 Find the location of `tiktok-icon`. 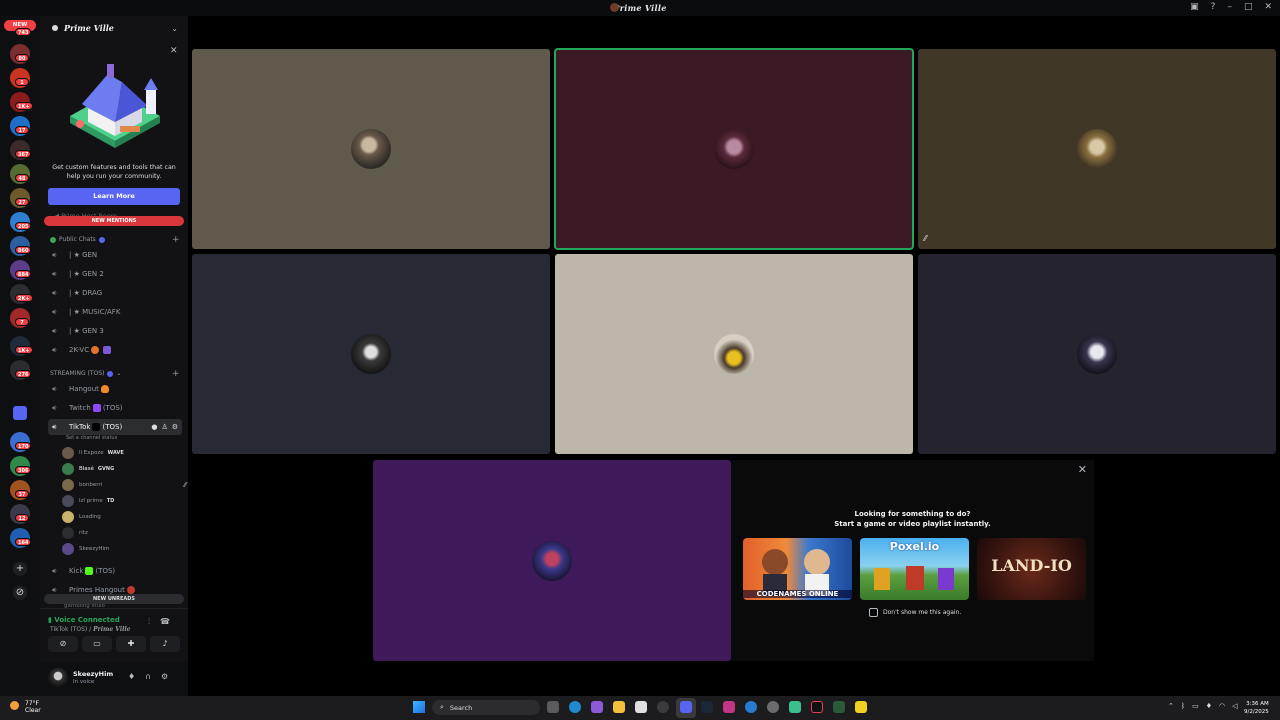

tiktok-icon is located at coordinates (817, 707).